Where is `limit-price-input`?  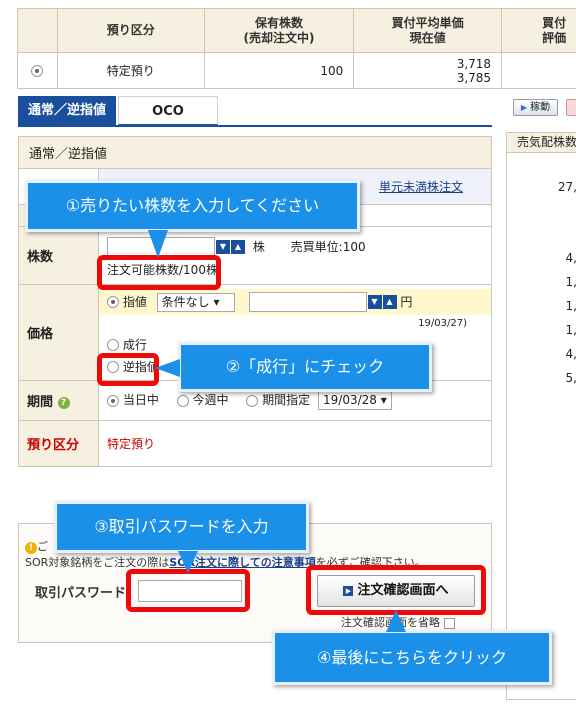 limit-price-input is located at coordinates (307, 302).